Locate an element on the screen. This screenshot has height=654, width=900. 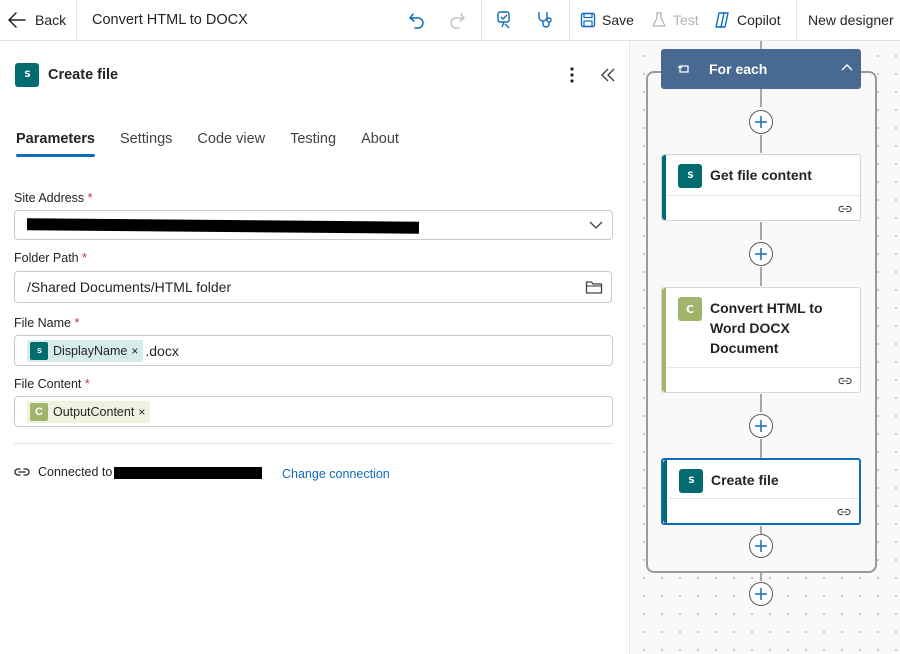
tab-testing: Testing is located at coordinates (313, 144).